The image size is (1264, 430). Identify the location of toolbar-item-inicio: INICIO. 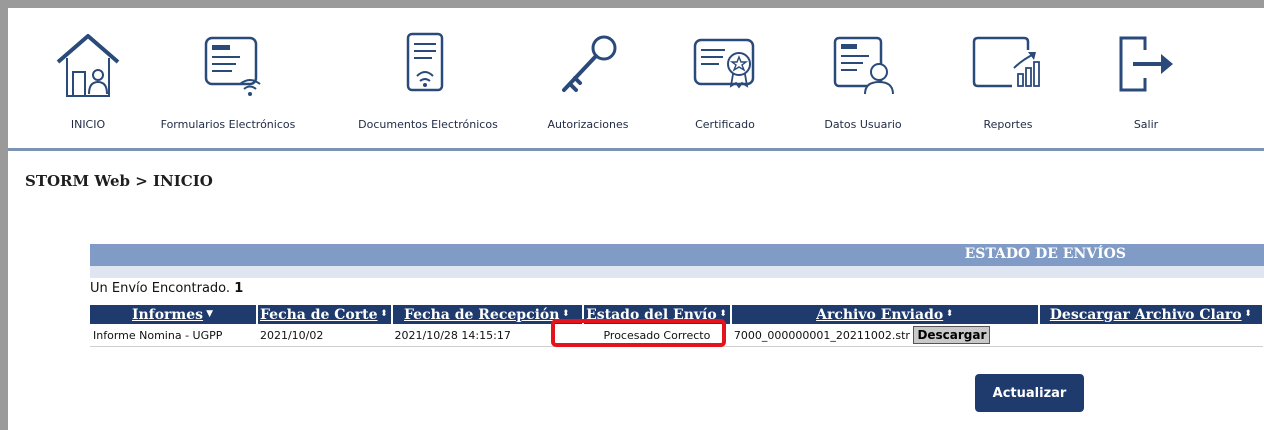
(88, 83).